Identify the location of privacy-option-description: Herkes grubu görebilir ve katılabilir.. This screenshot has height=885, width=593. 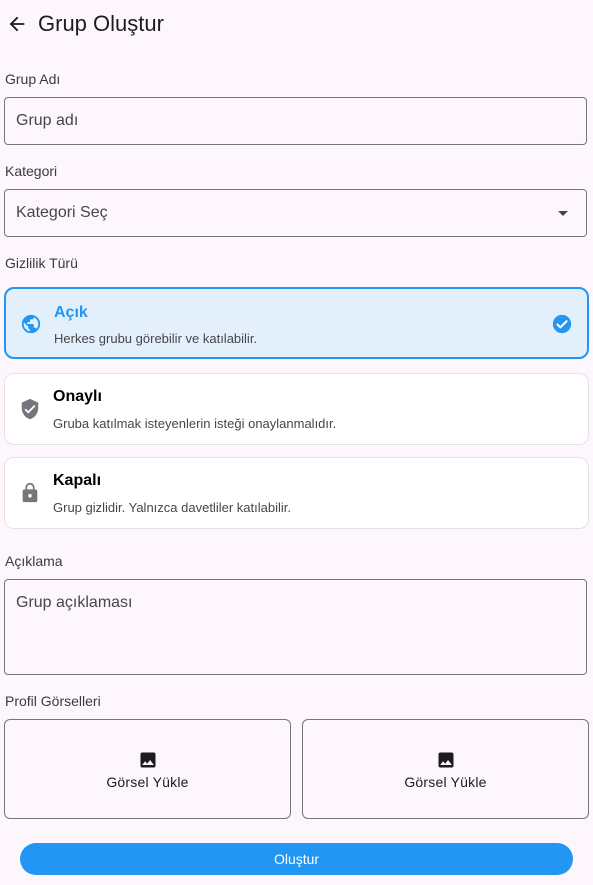
(156, 338).